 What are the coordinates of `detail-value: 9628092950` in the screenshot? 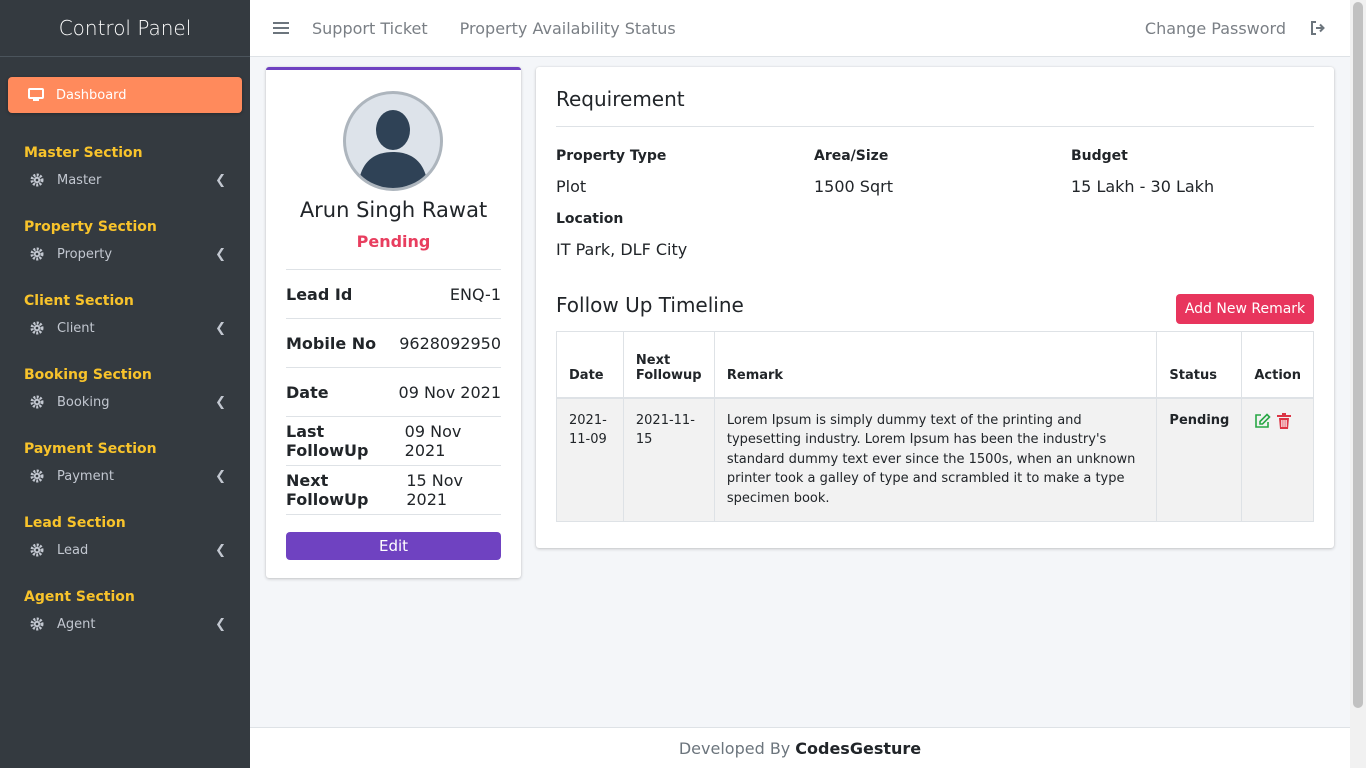 It's located at (450, 343).